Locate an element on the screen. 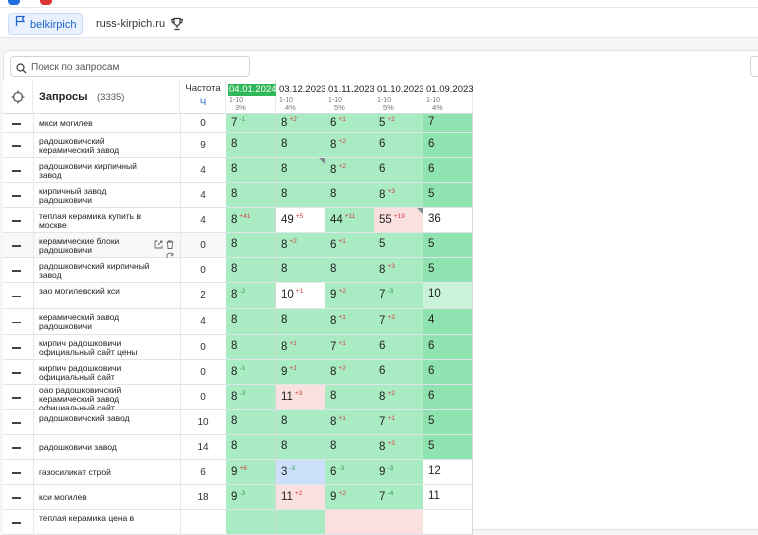 The image size is (758, 535). position-cell: 9 +1 is located at coordinates (301, 372).